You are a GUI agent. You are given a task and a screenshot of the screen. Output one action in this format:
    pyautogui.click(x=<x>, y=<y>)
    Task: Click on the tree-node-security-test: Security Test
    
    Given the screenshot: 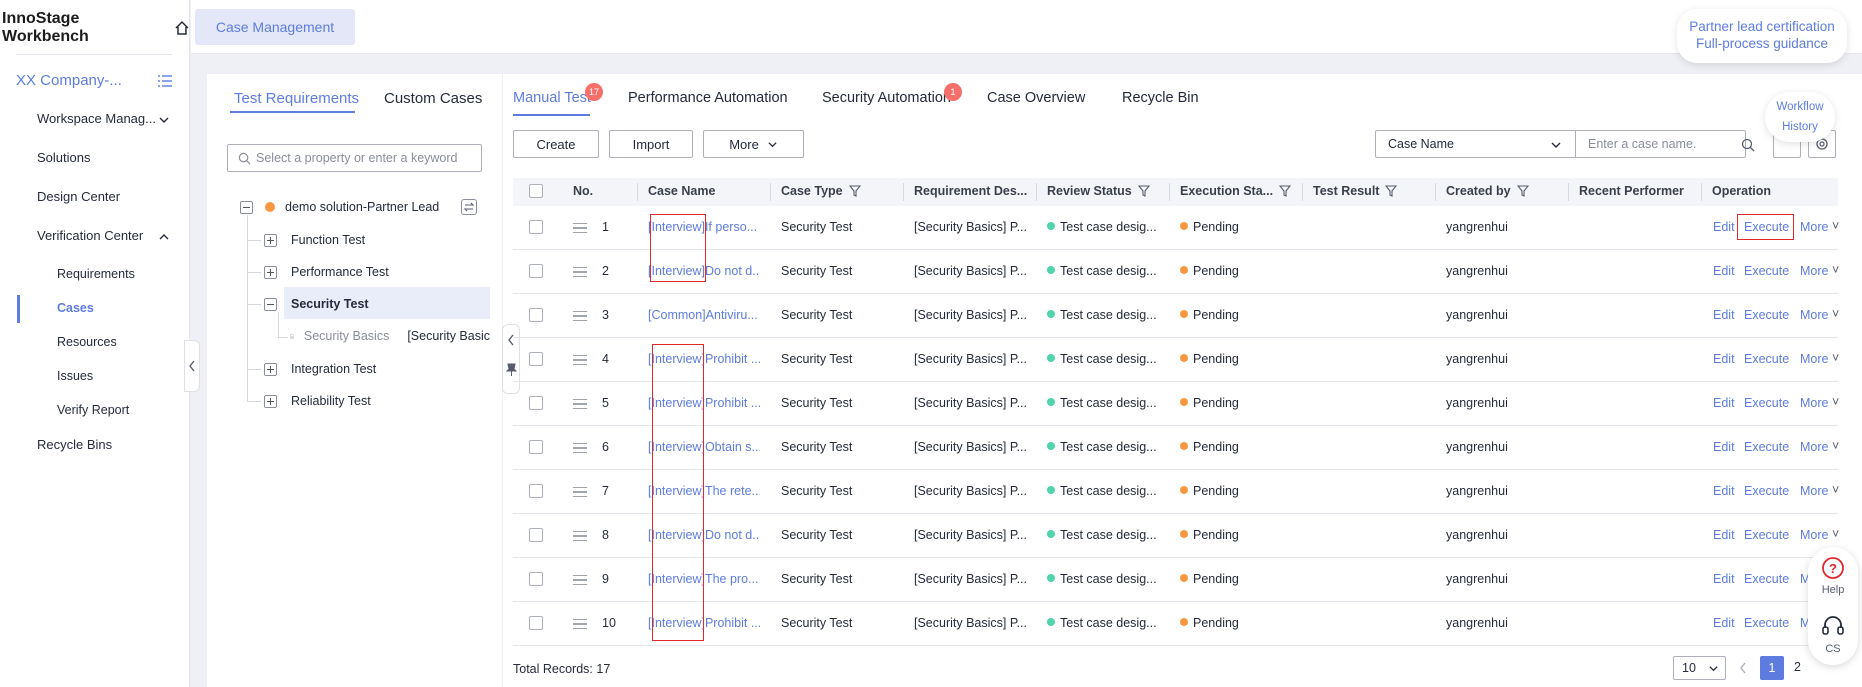 What is the action you would take?
    pyautogui.click(x=316, y=304)
    